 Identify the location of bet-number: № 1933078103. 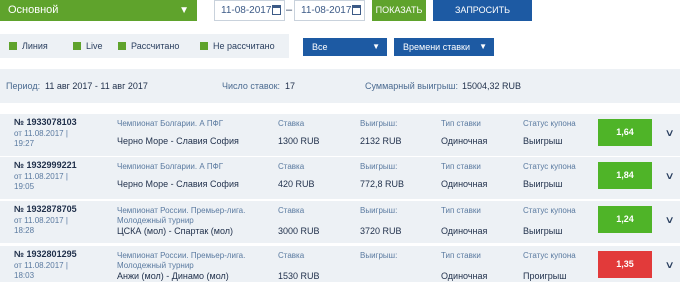
(45, 122).